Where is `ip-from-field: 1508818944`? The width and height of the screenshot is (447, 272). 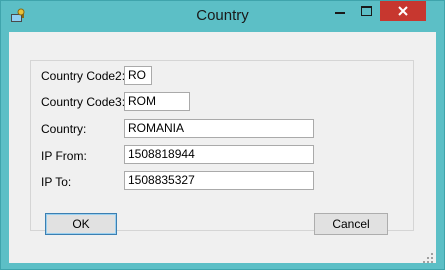
ip-from-field: 1508818944 is located at coordinates (219, 154).